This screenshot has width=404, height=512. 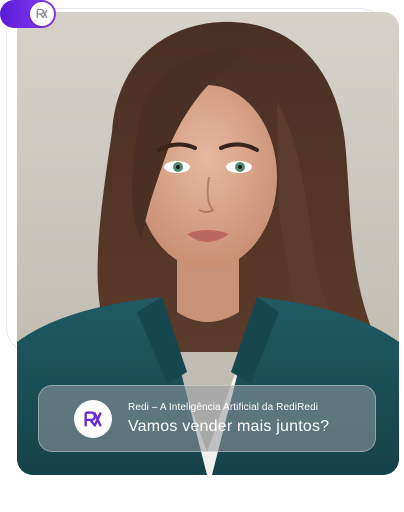 What do you see at coordinates (28, 14) in the screenshot?
I see `toggle-switch` at bounding box center [28, 14].